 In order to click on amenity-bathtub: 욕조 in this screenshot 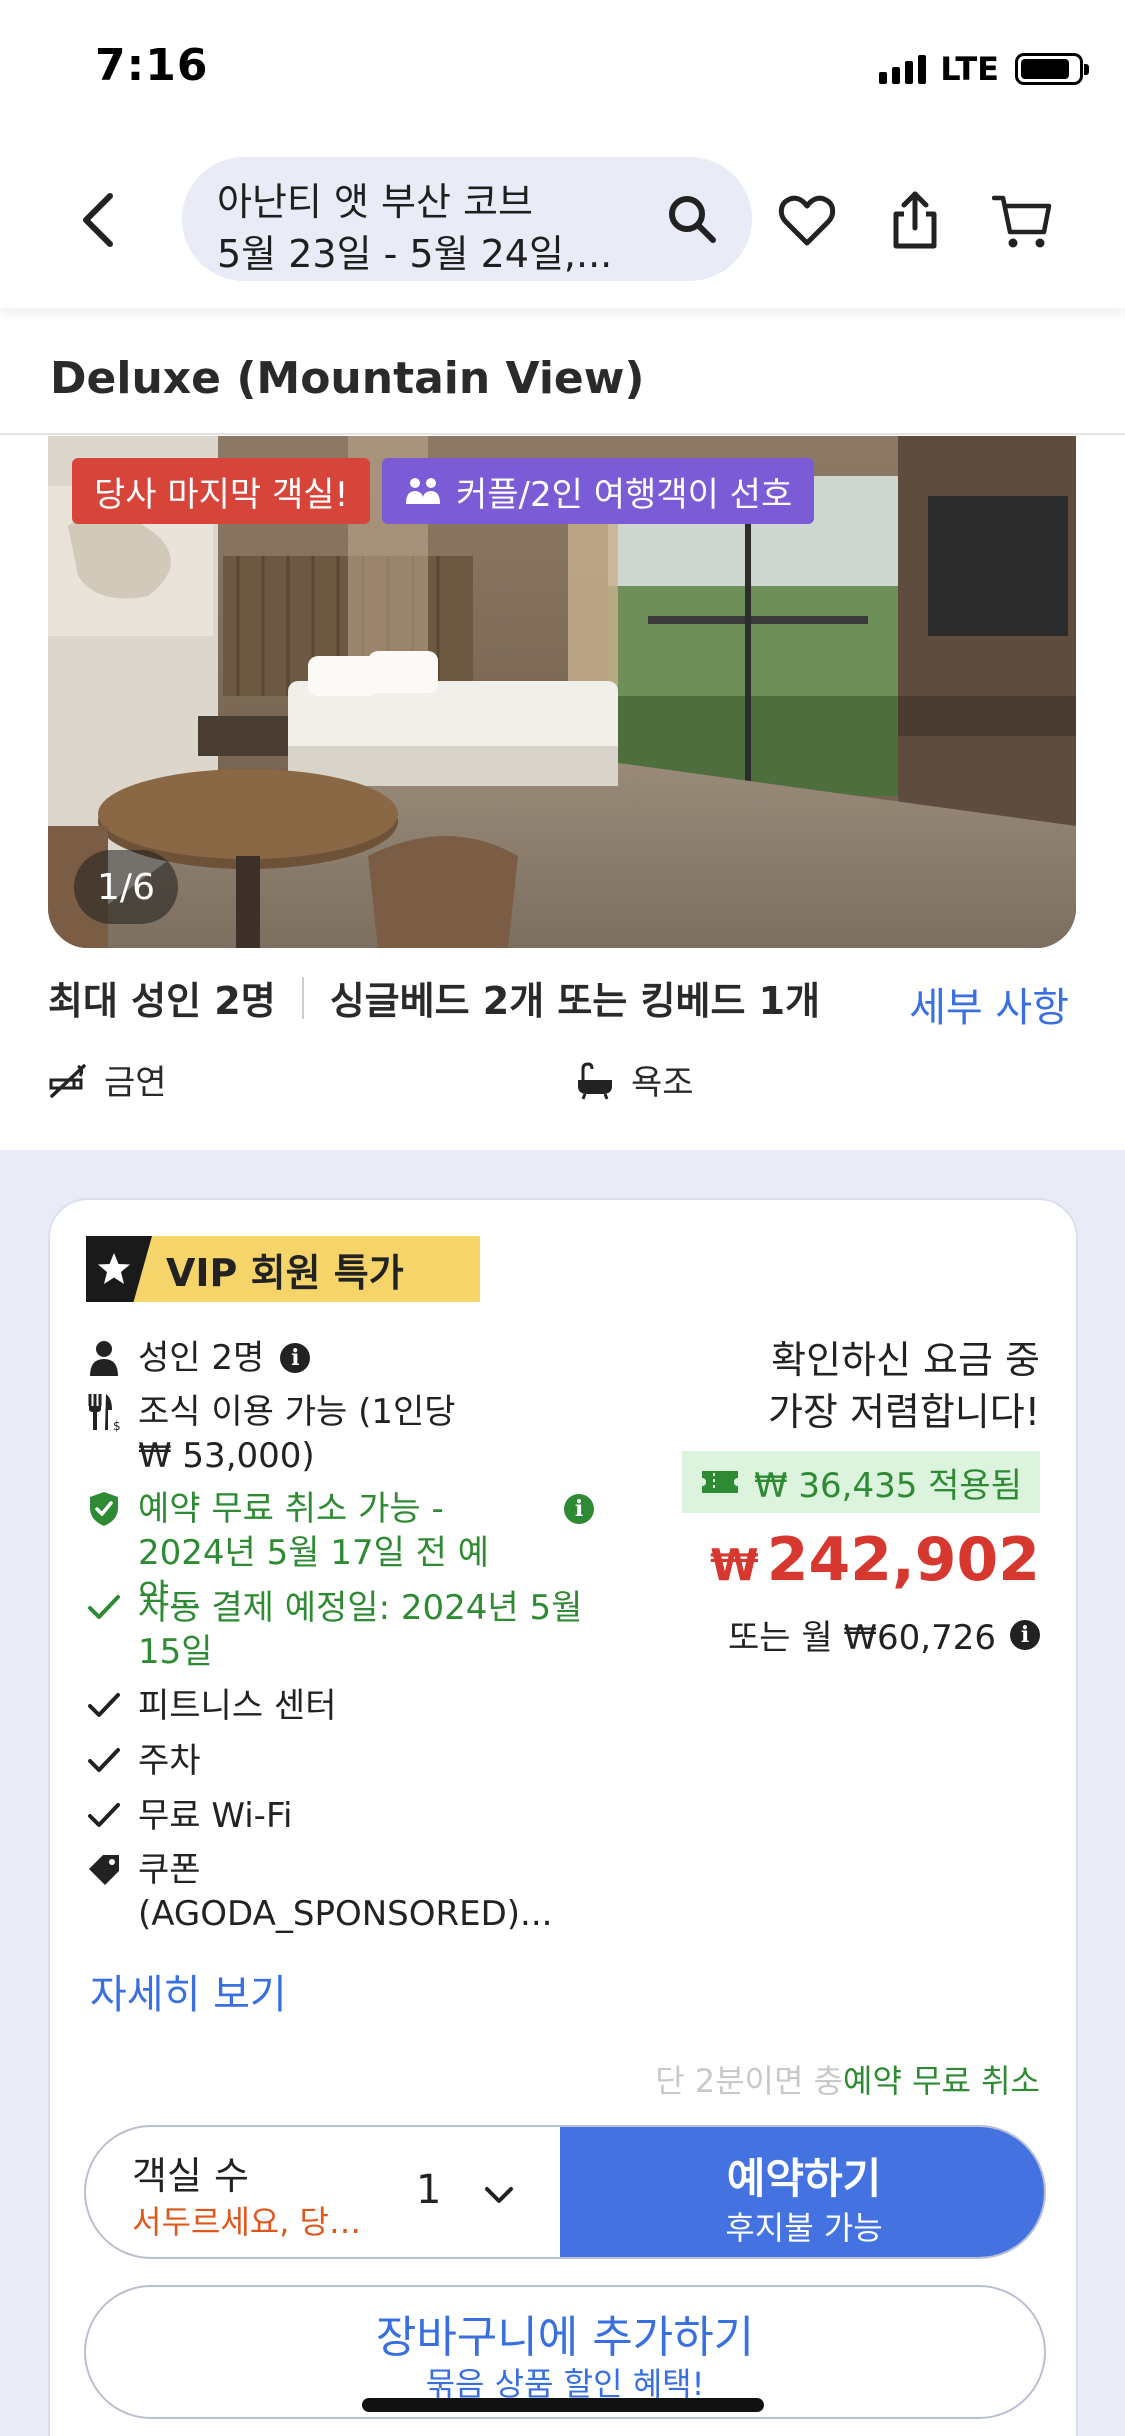, I will do `click(634, 1079)`.